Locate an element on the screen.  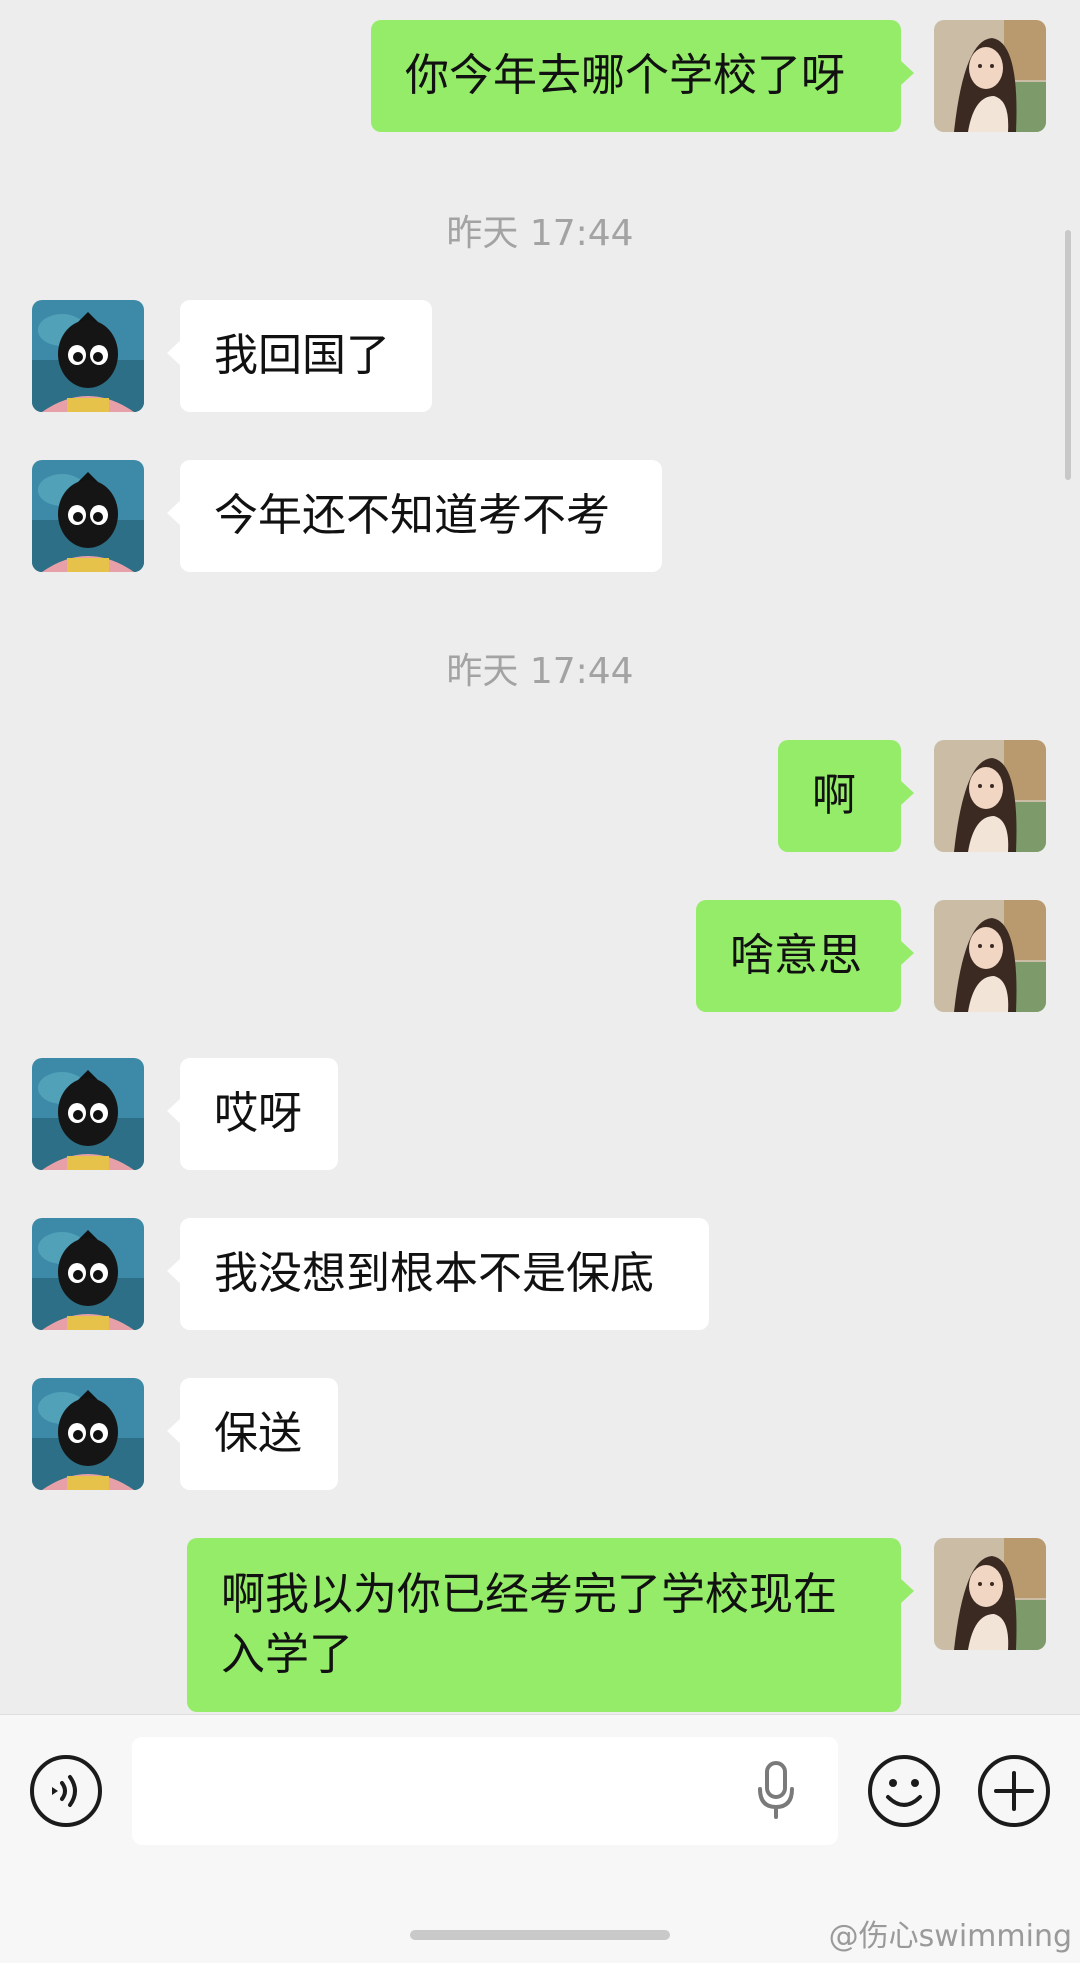
more-actions-button is located at coordinates (1014, 1791).